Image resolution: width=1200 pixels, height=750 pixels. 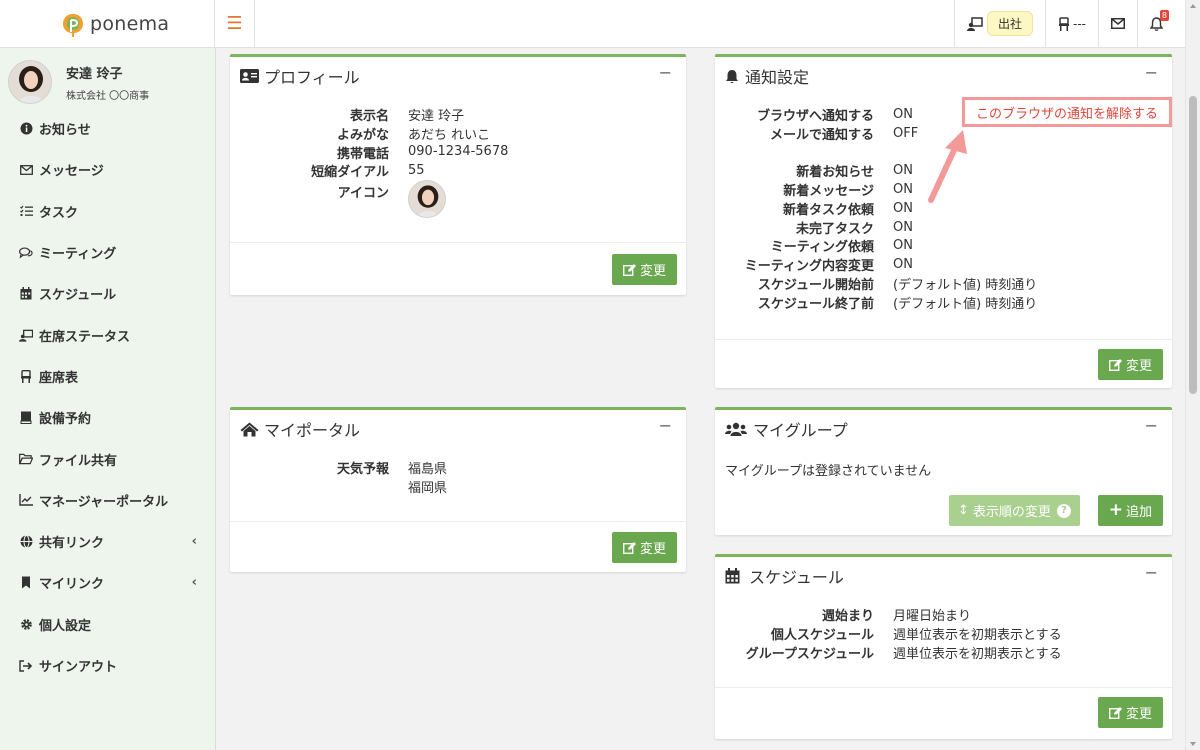 I want to click on sidebar-item-sign-out: サインアウト, so click(x=107, y=665).